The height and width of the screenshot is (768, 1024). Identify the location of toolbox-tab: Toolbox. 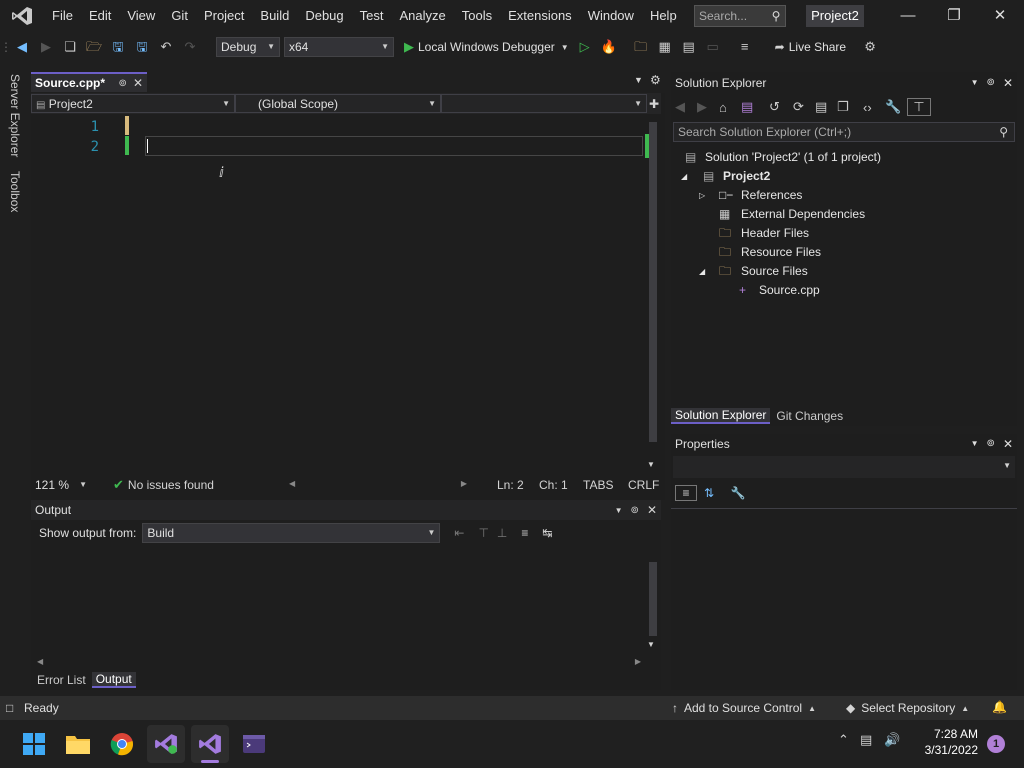
(15, 191).